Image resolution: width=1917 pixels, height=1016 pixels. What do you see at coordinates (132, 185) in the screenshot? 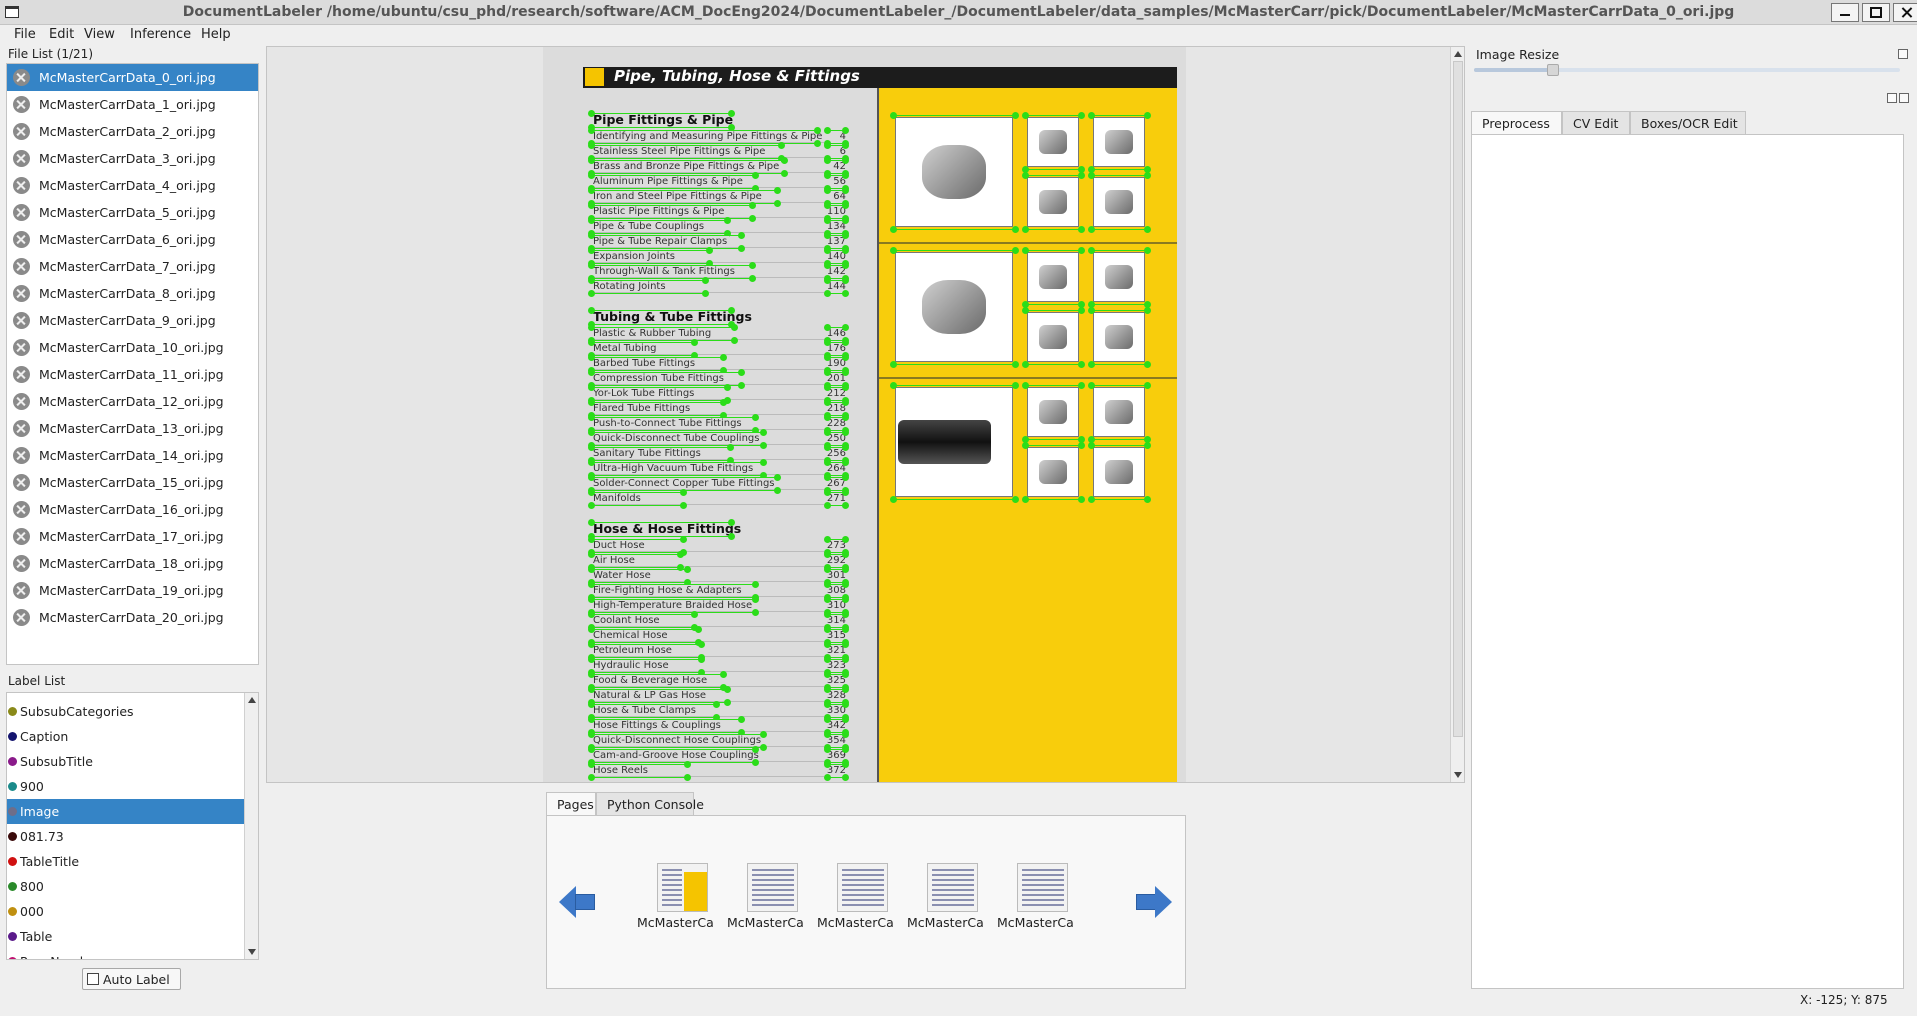
I see `file-list-item: McMasterCarrData_4_ori.jpg` at bounding box center [132, 185].